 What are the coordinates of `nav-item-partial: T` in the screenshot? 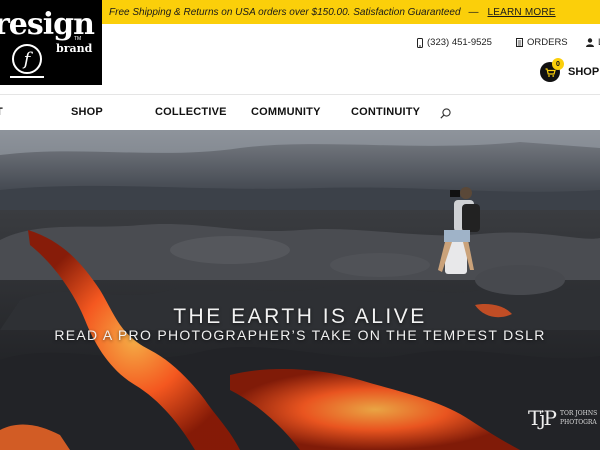 It's located at (1, 112).